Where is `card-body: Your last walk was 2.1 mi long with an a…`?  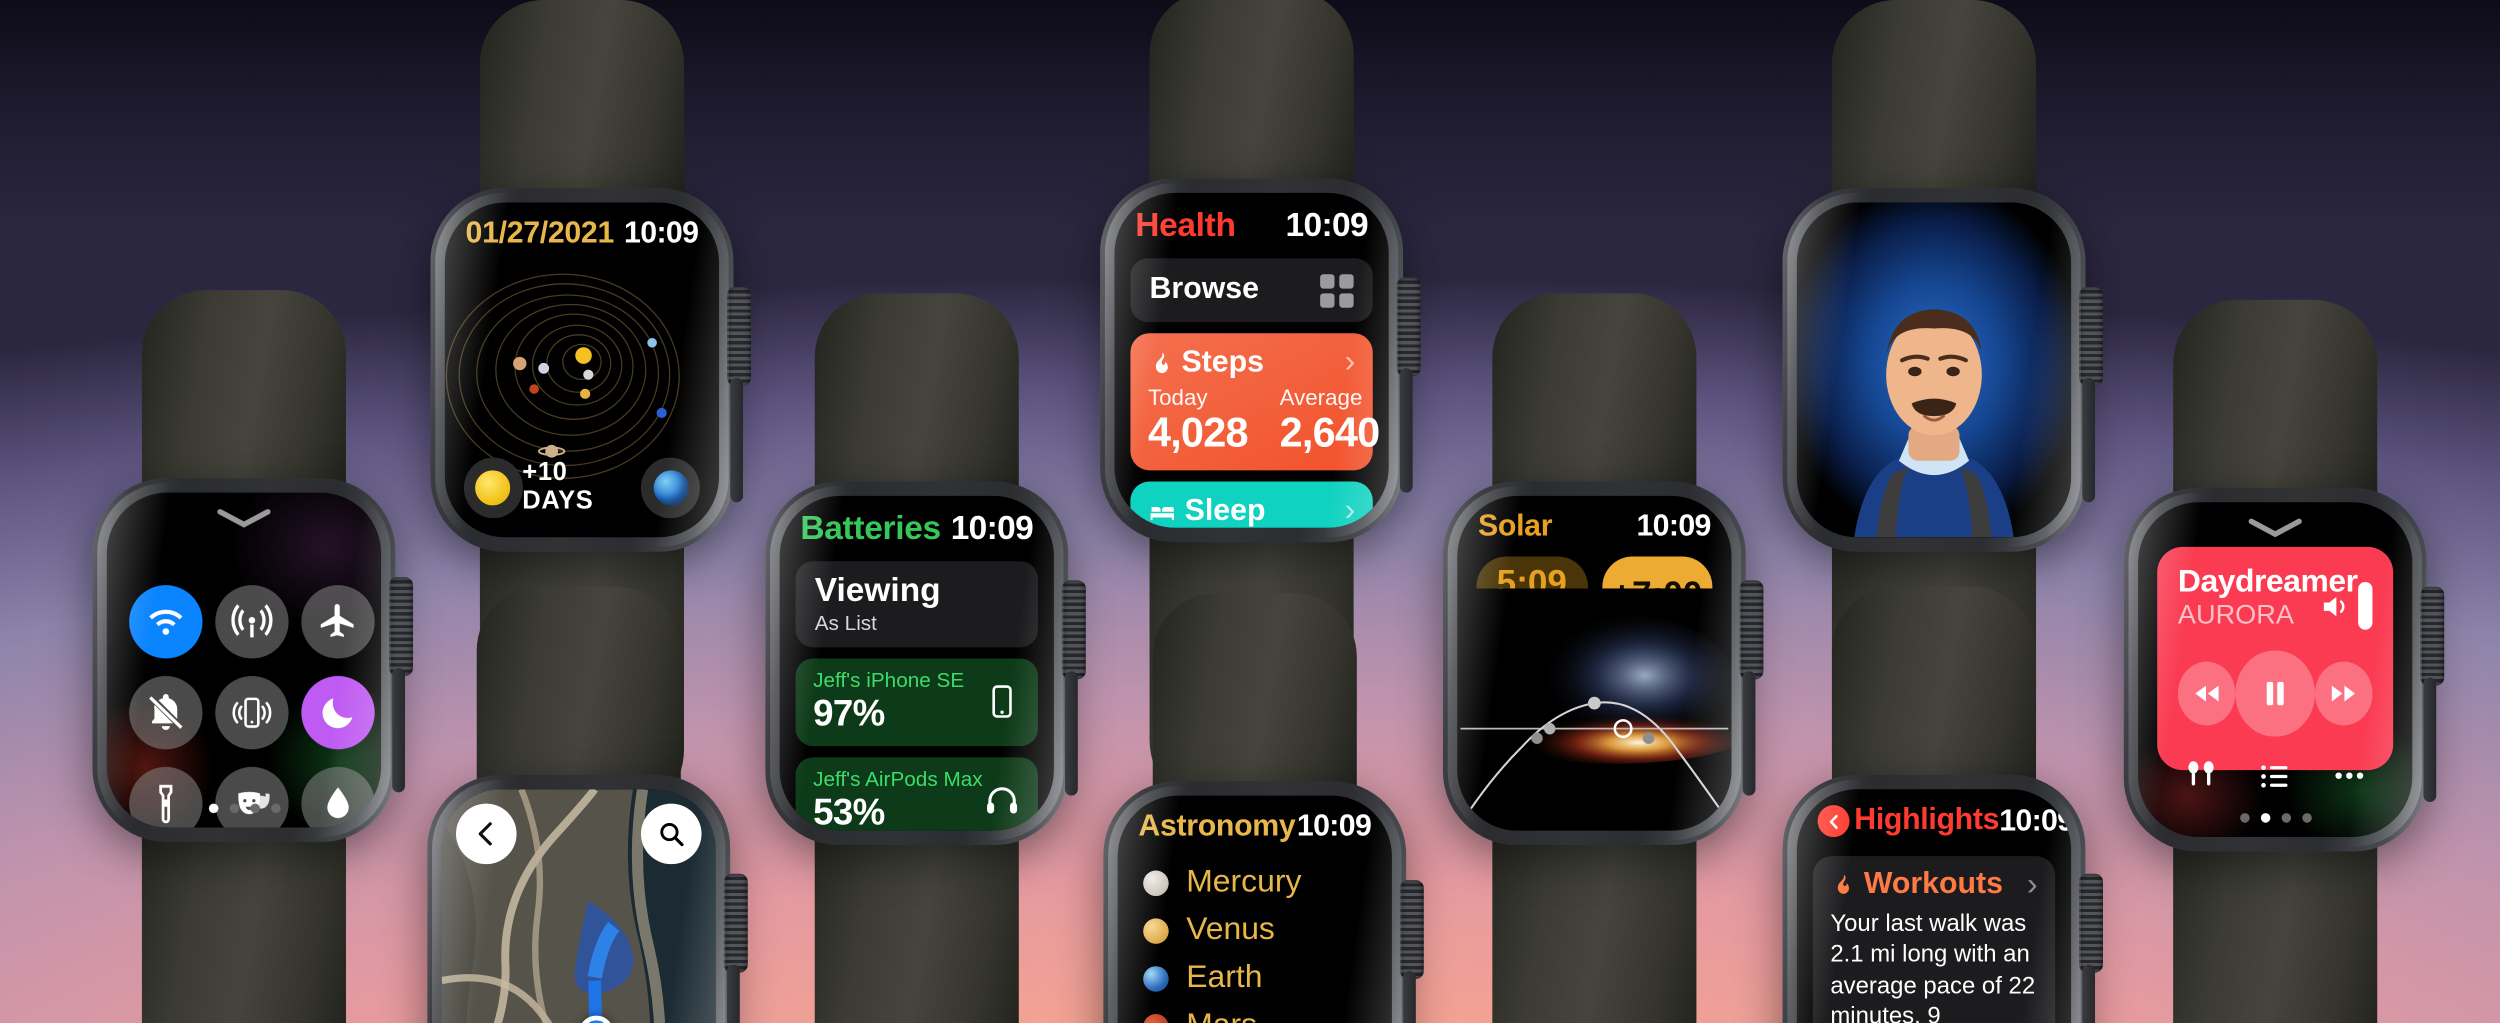 card-body: Your last walk was 2.1 mi long with an a… is located at coordinates (1933, 966).